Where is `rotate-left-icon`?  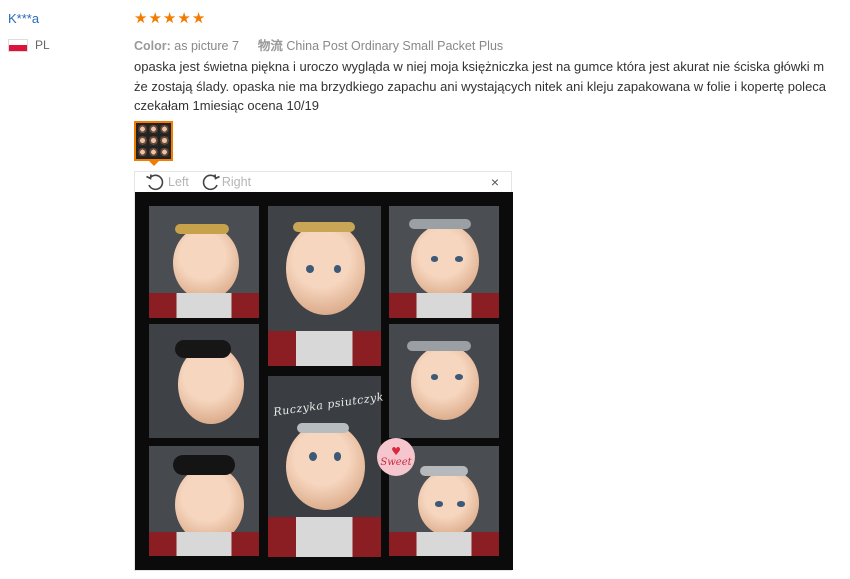
rotate-left-icon is located at coordinates (155, 182).